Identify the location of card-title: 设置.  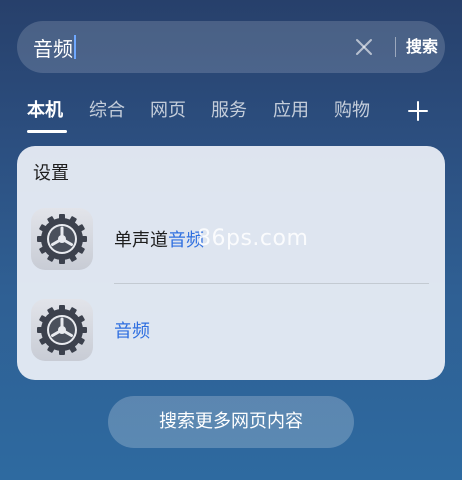
(51, 173).